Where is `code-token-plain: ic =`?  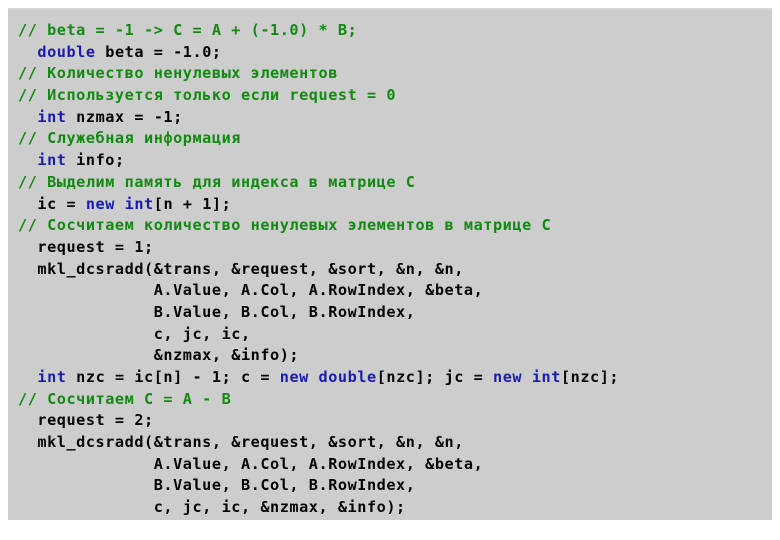
code-token-plain: ic = is located at coordinates (52, 203).